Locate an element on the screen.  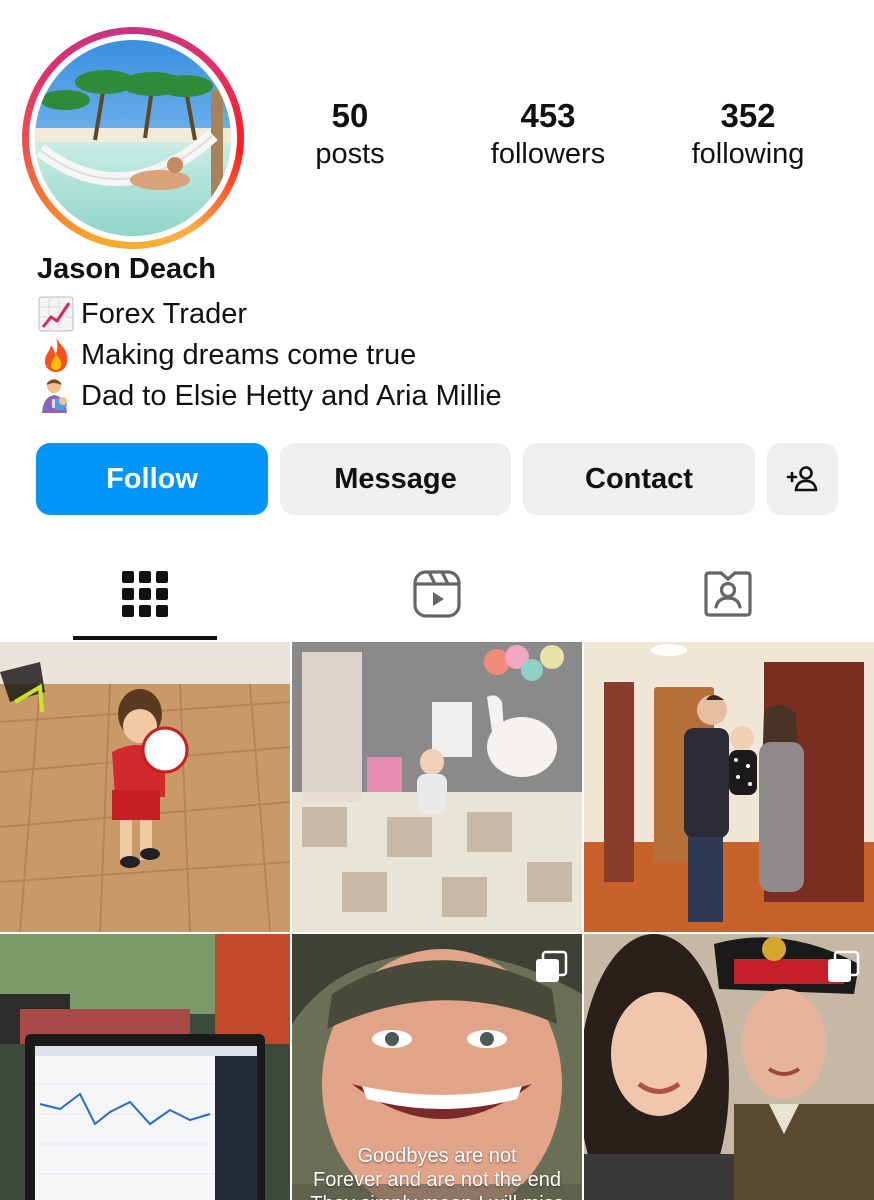
followers-stat: 453 followers is located at coordinates (548, 134).